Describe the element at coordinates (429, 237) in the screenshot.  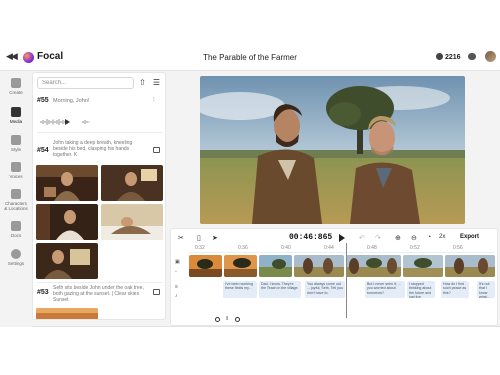
I see `speed-icon: ◔` at that location.